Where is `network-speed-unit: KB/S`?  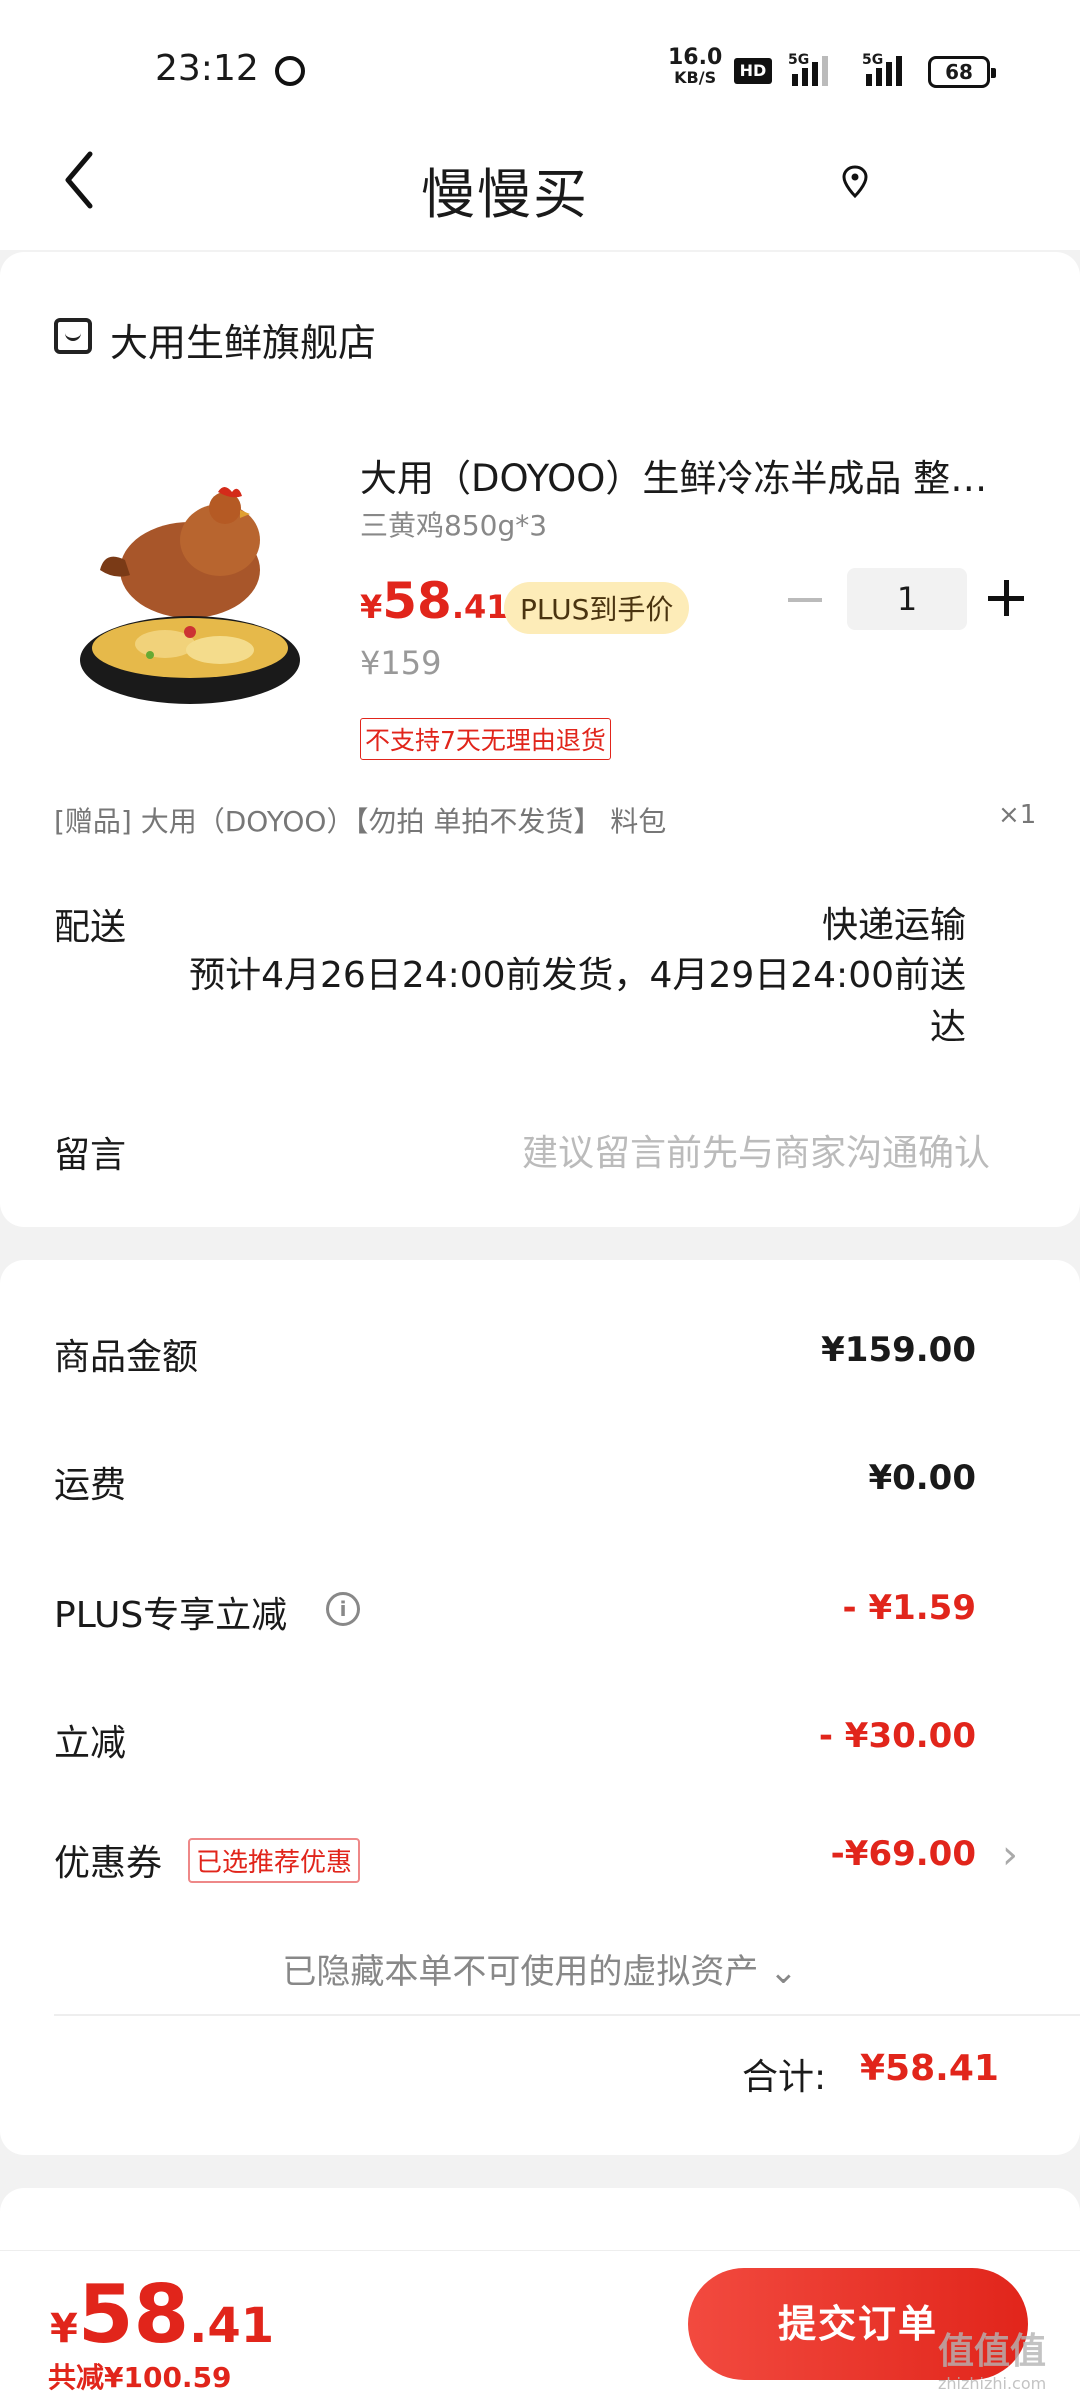 network-speed-unit: KB/S is located at coordinates (695, 77).